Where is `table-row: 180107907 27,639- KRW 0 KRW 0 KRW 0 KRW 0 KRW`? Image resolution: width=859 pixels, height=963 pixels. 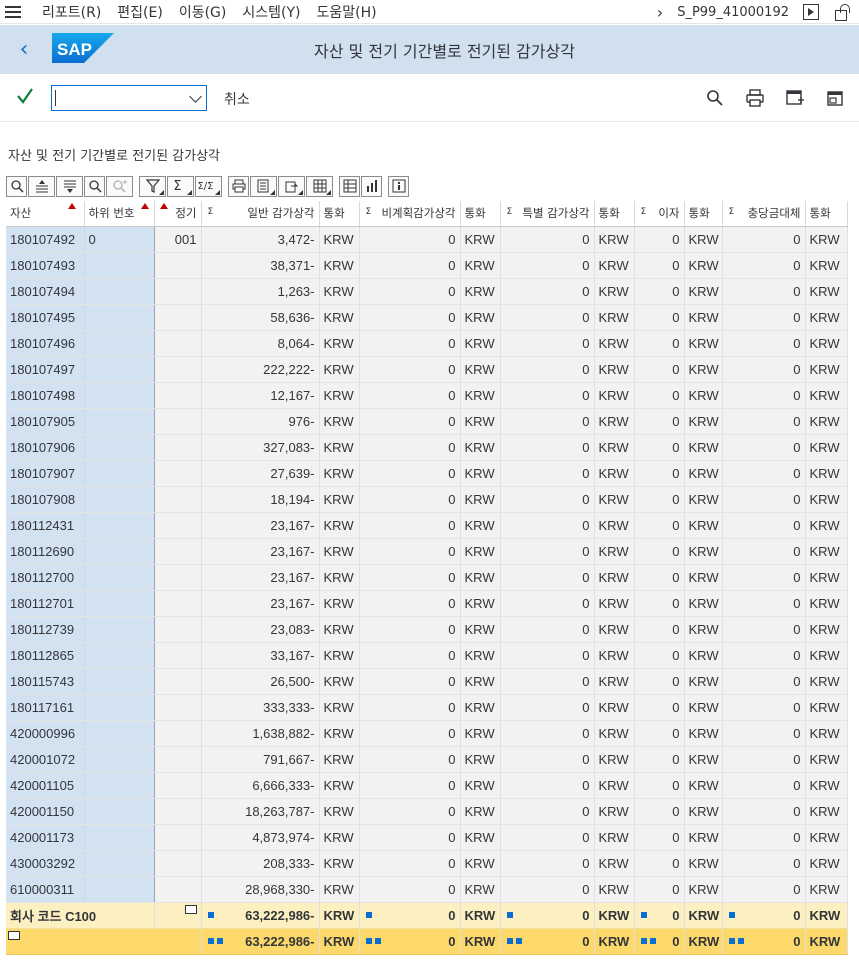 table-row: 180107907 27,639- KRW 0 KRW 0 KRW 0 KRW 0 KRW is located at coordinates (427, 473).